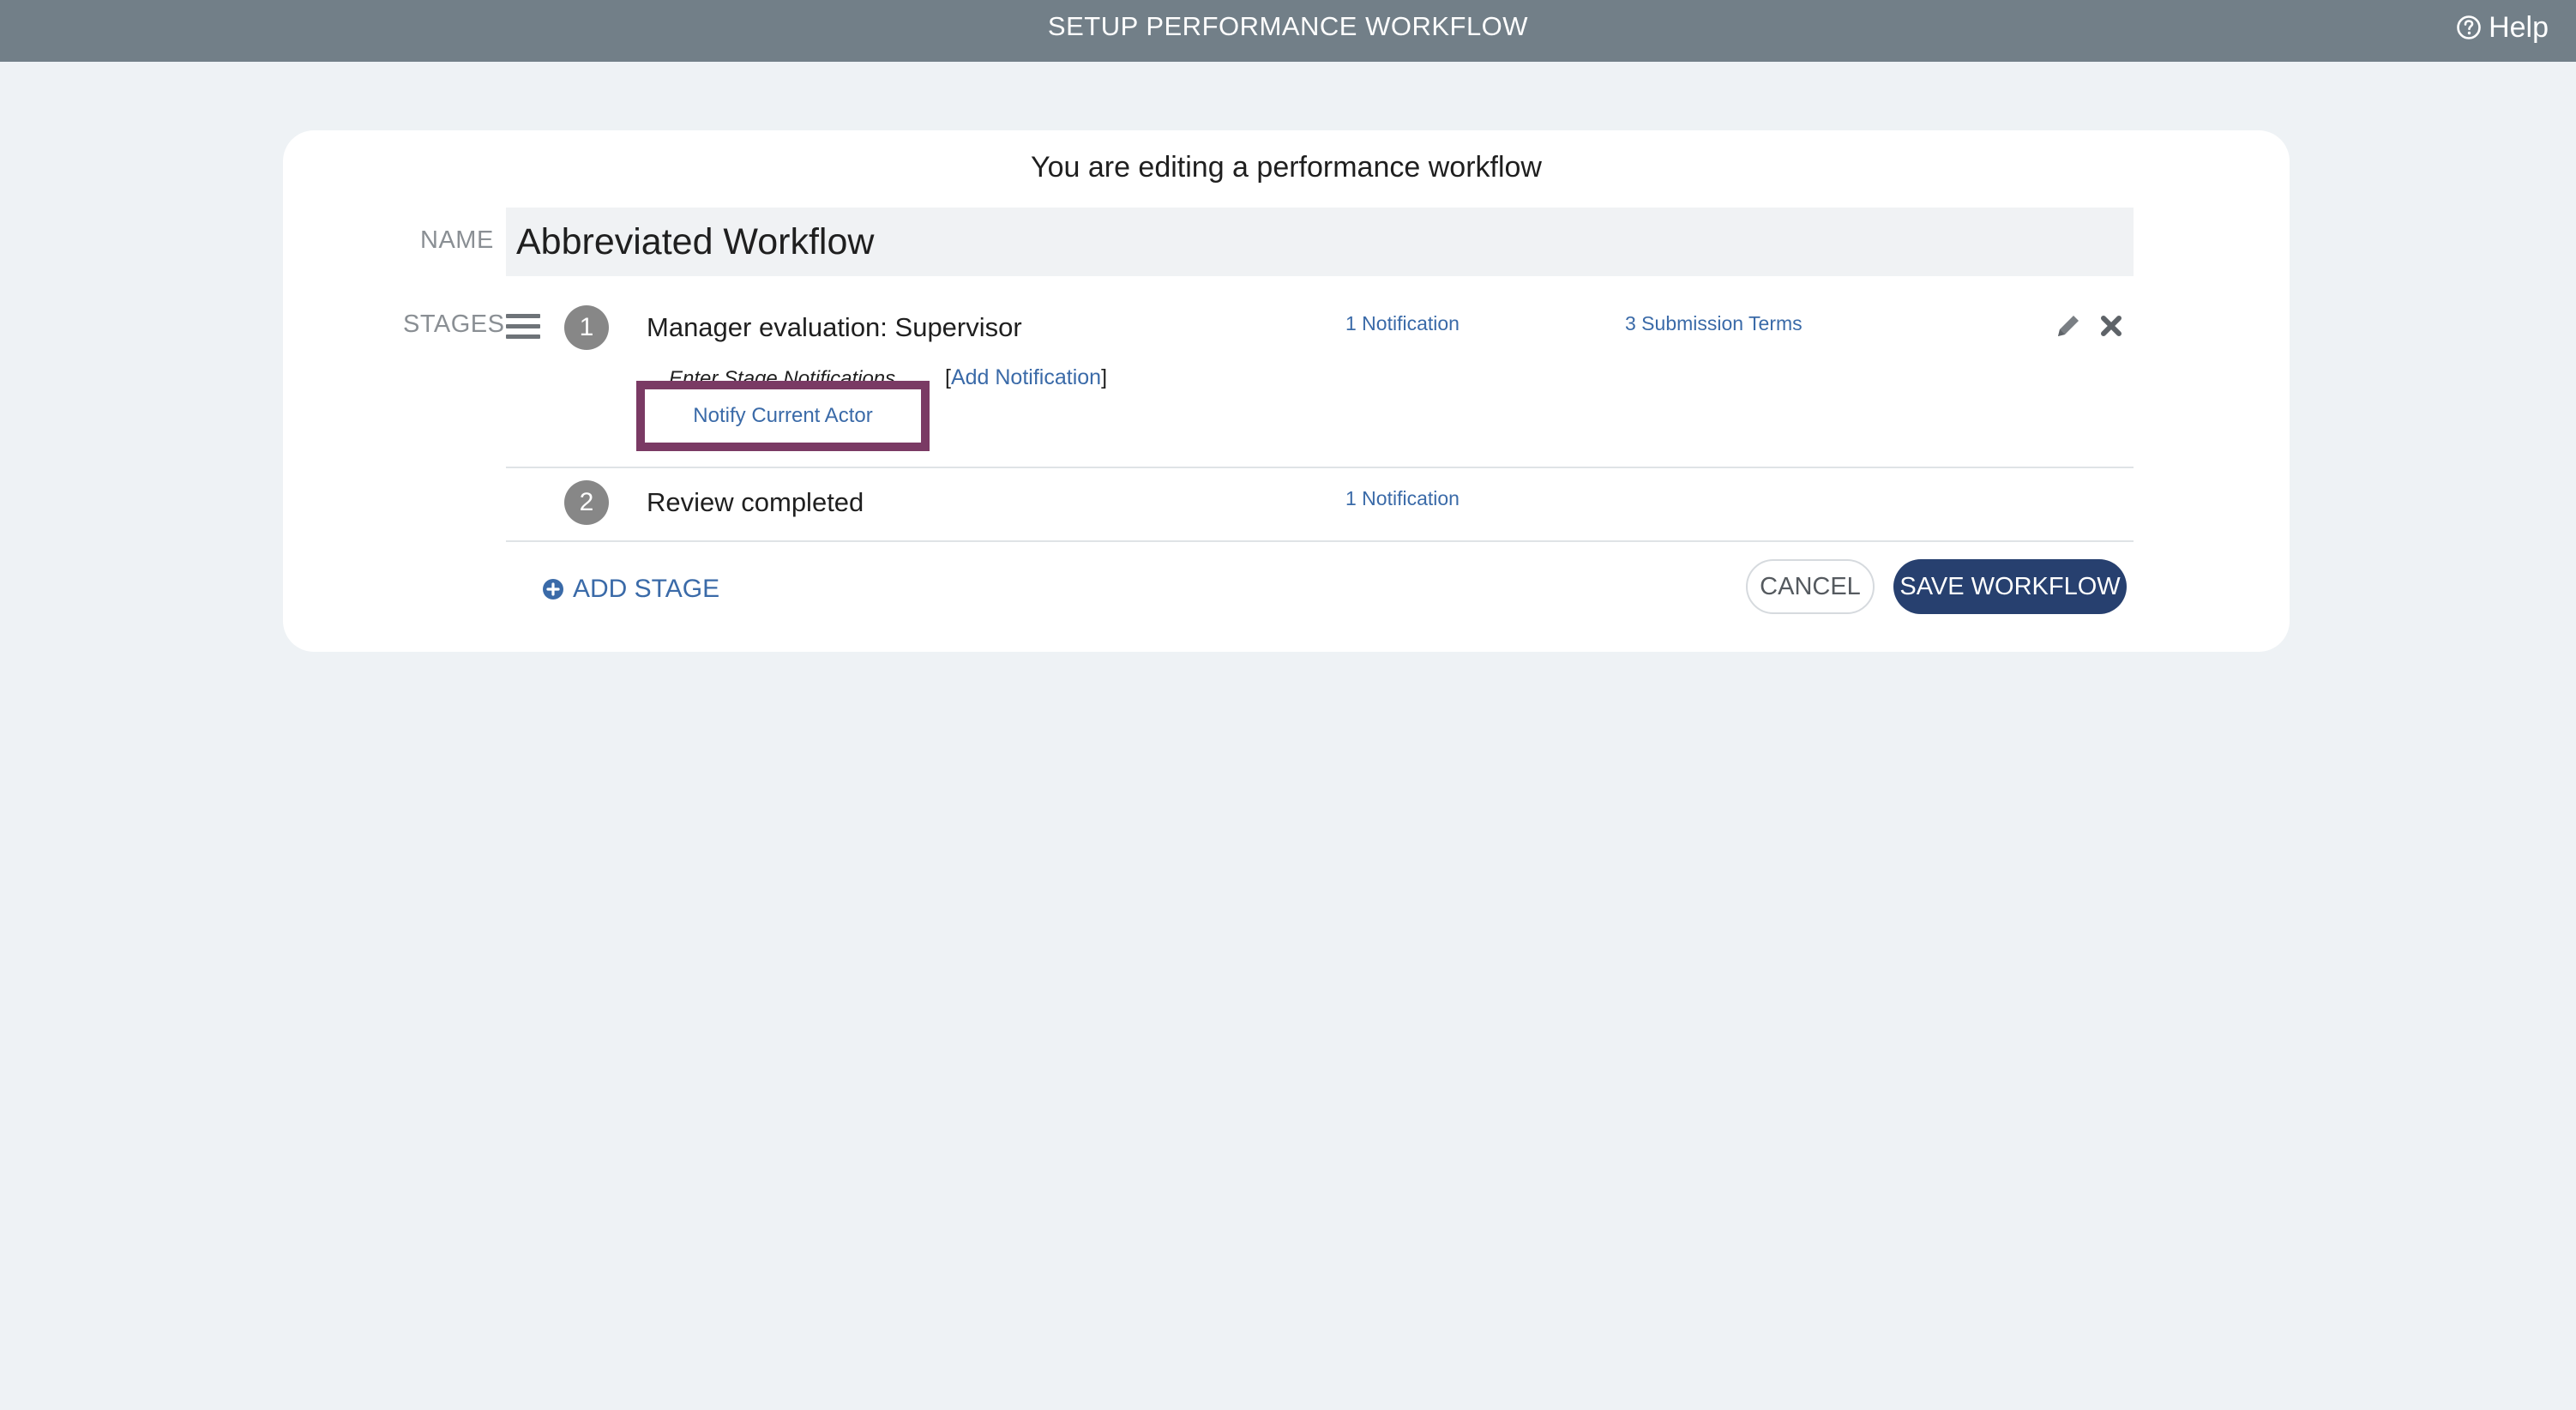 This screenshot has width=2576, height=1410. What do you see at coordinates (2519, 27) in the screenshot?
I see `help-label: Help` at bounding box center [2519, 27].